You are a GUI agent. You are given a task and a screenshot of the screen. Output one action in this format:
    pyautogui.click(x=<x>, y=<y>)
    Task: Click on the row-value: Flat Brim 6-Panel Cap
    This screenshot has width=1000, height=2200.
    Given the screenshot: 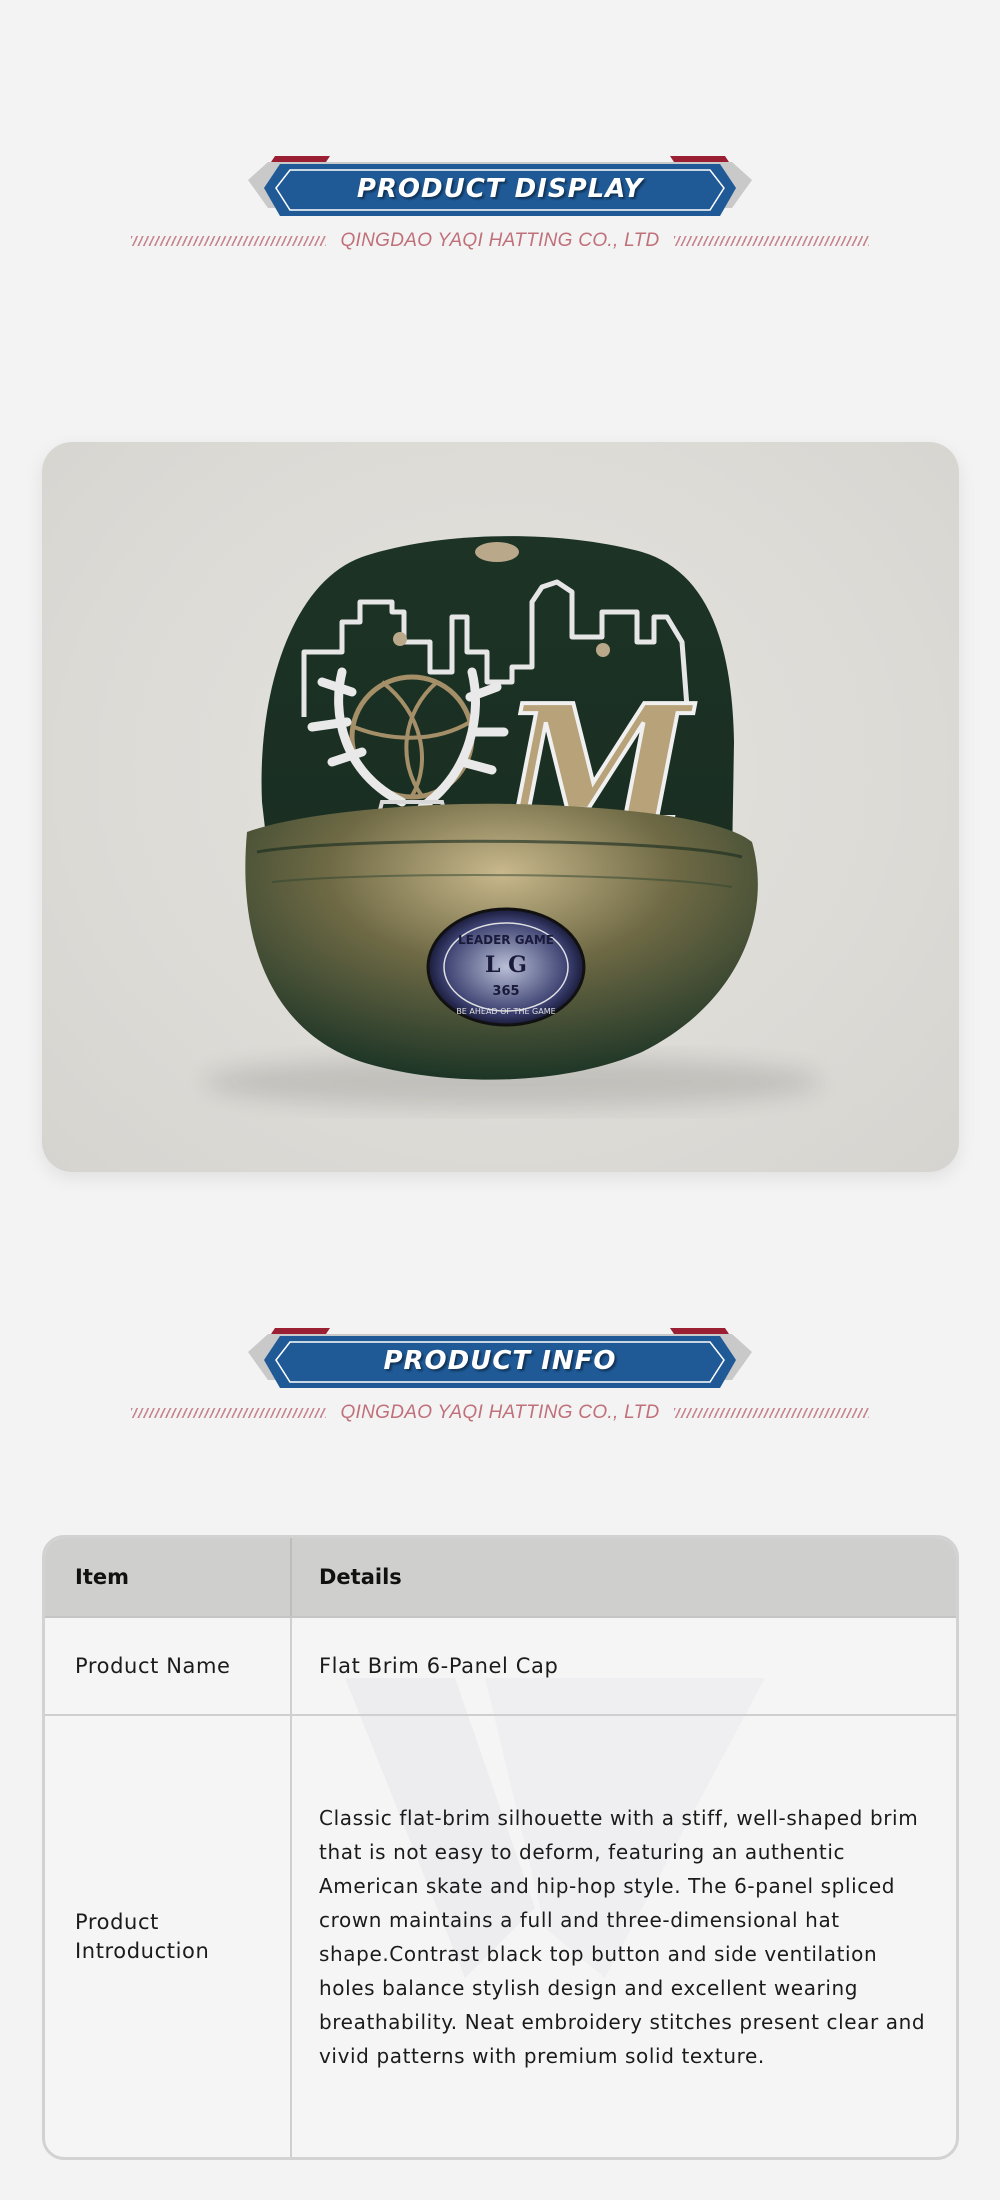 What is the action you would take?
    pyautogui.click(x=439, y=1666)
    